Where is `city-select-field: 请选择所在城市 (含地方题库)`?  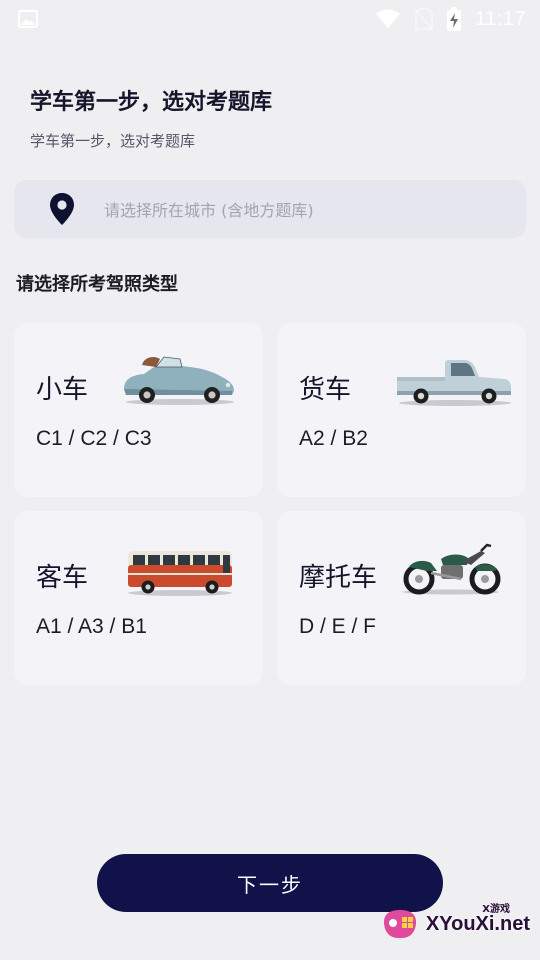 city-select-field: 请选择所在城市 (含地方题库) is located at coordinates (270, 209).